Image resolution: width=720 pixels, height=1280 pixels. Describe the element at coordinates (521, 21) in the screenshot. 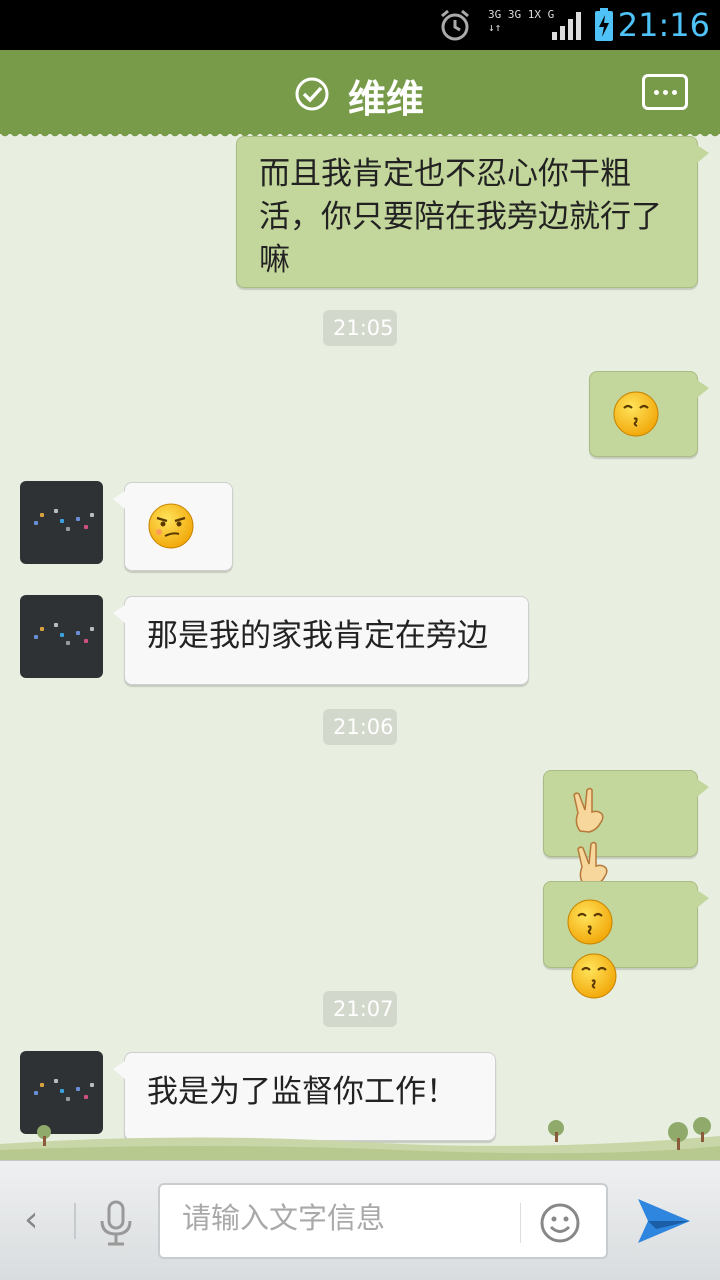

I see `network-type-icon: 3G 3G 1X G ↓↑` at that location.